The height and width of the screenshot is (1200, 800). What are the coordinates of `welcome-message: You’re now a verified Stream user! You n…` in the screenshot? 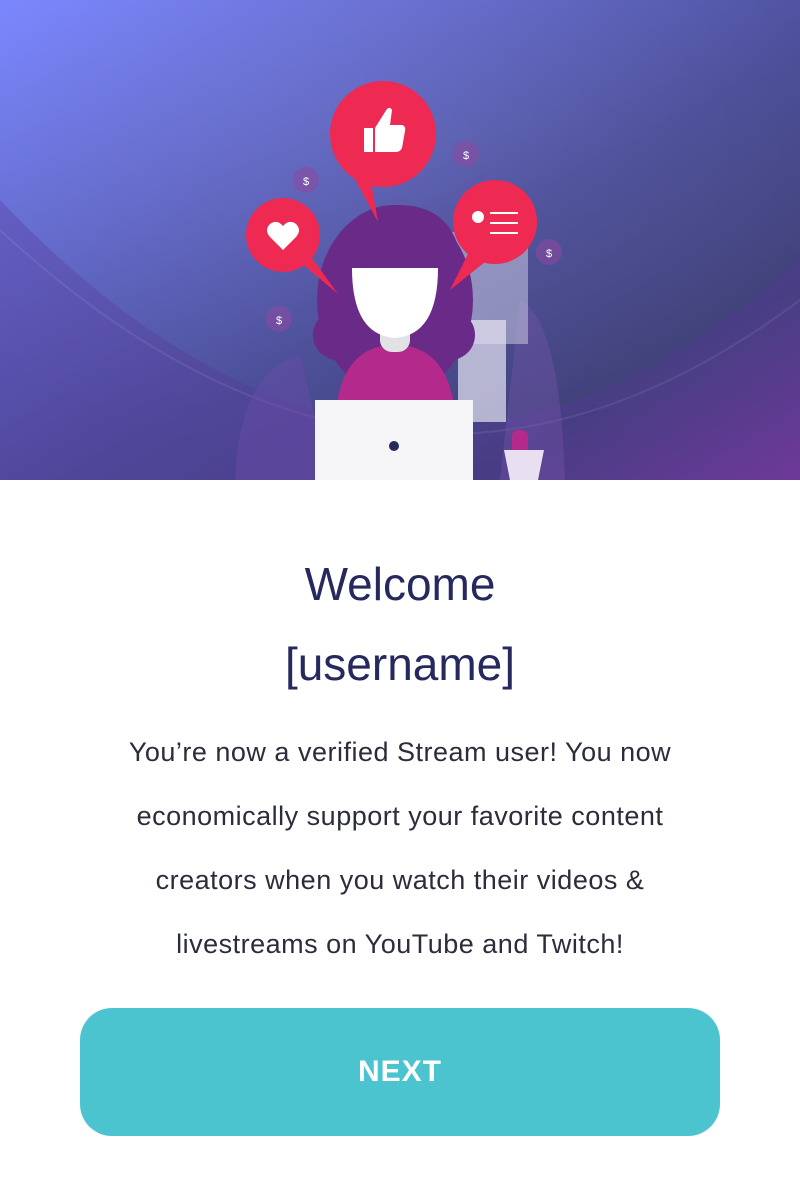 It's located at (400, 848).